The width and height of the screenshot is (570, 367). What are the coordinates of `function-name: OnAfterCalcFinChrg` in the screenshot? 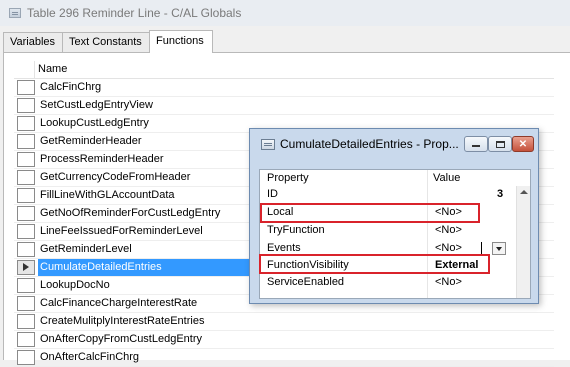 It's located at (89, 357).